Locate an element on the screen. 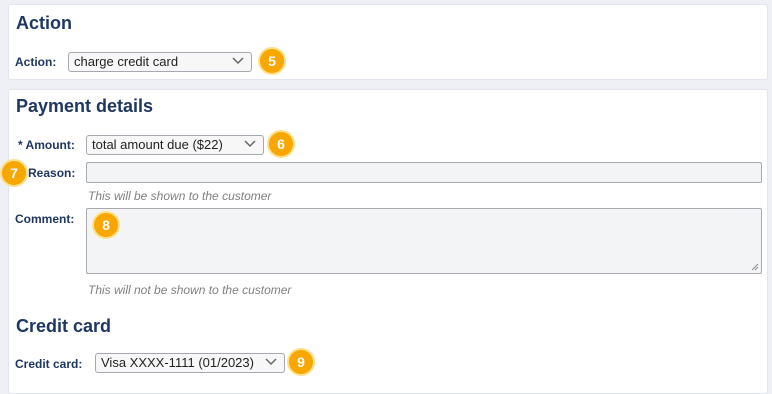  comment-hint: This will not be shown to the customer is located at coordinates (190, 290).